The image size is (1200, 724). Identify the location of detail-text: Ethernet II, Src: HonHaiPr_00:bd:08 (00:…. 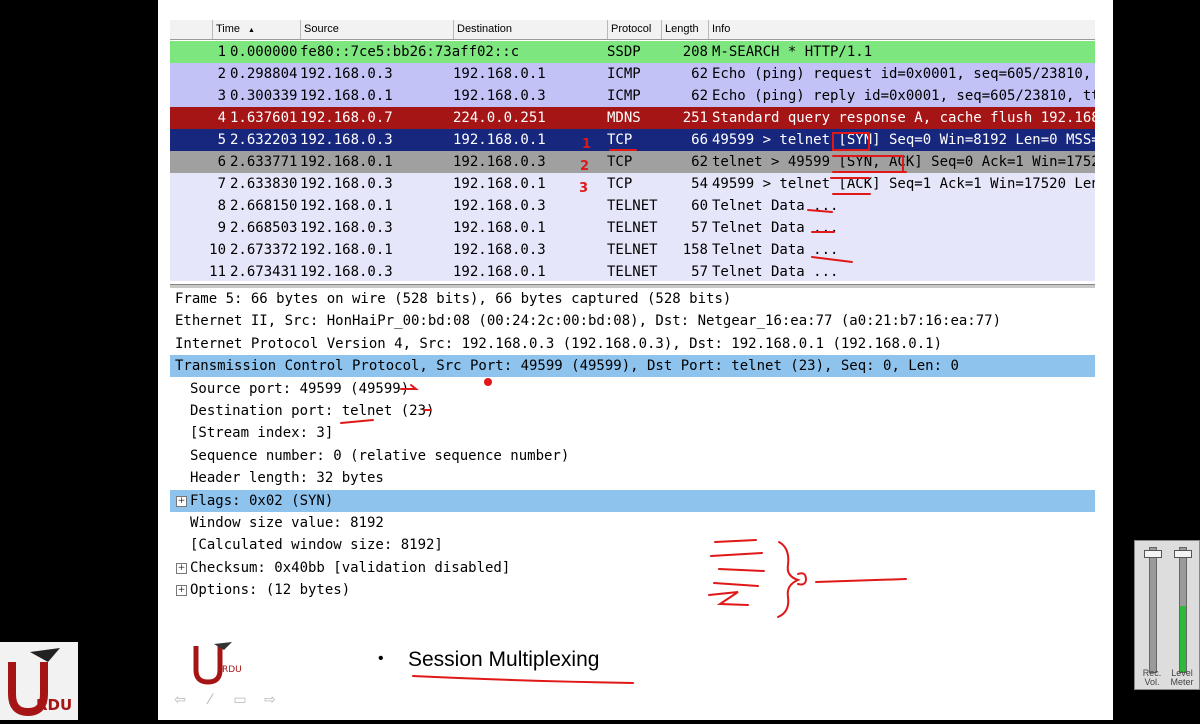
(588, 321).